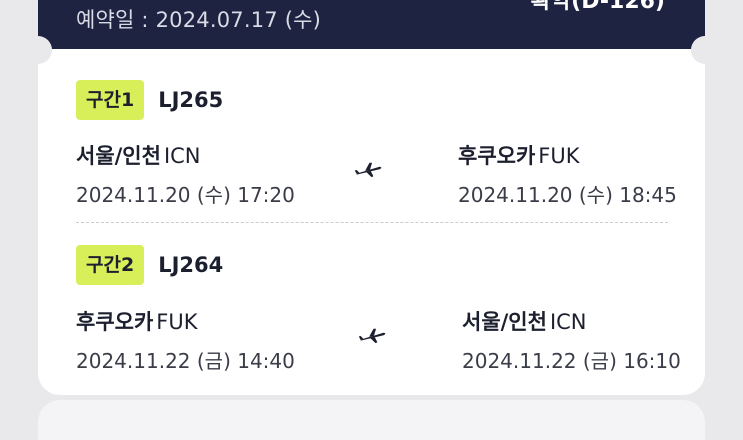  Describe the element at coordinates (110, 265) in the screenshot. I see `segment-badge: 구간2` at that location.